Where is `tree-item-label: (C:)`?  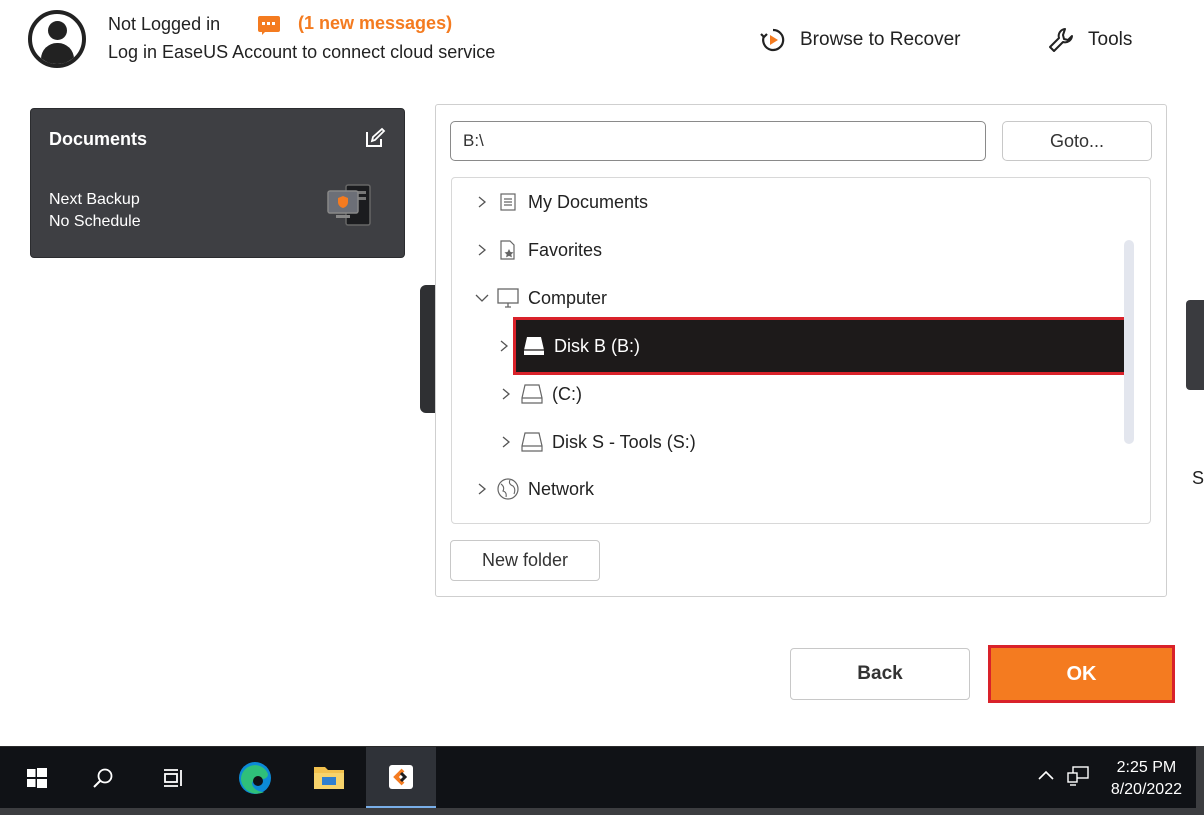 tree-item-label: (C:) is located at coordinates (567, 393).